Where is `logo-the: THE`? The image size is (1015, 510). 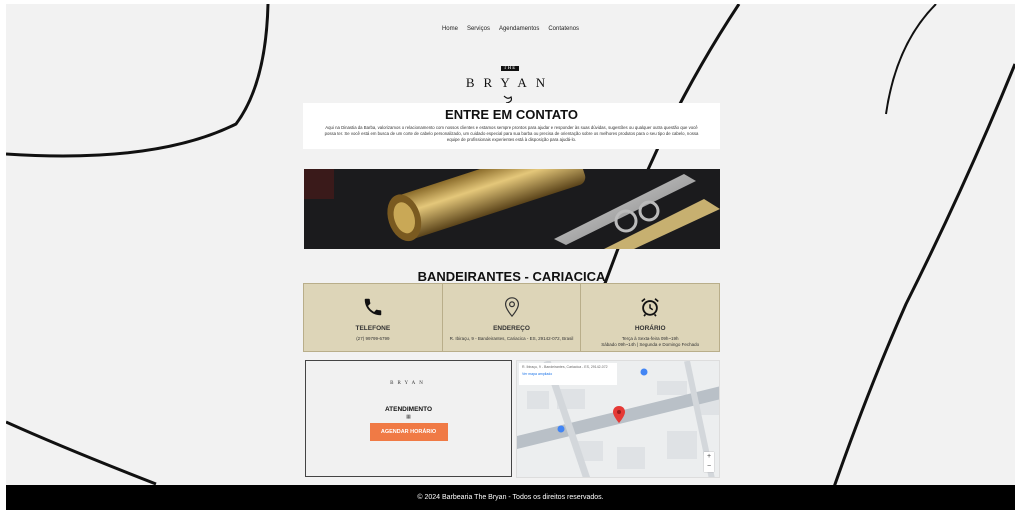 logo-the: THE is located at coordinates (510, 68).